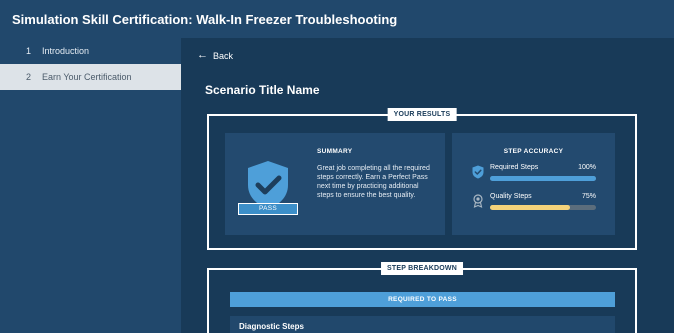 This screenshot has width=674, height=333. What do you see at coordinates (478, 172) in the screenshot?
I see `shield-check-icon` at bounding box center [478, 172].